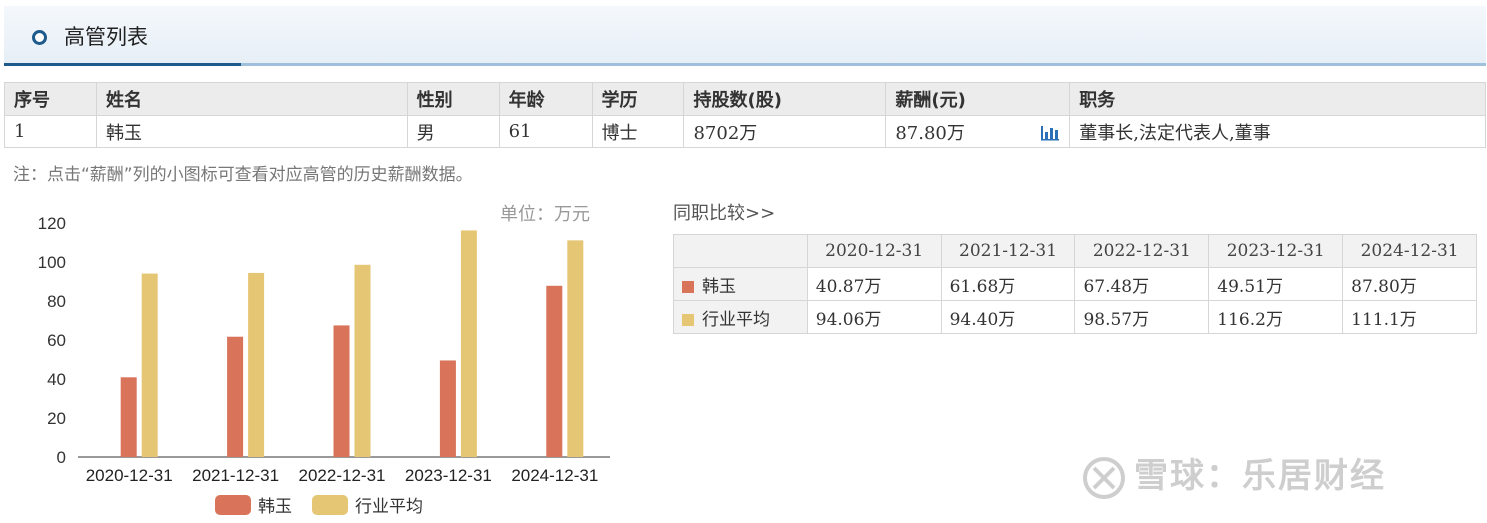 Image resolution: width=1487 pixels, height=523 pixels. What do you see at coordinates (874, 284) in the screenshot?
I see `compare-cell: 40.87万` at bounding box center [874, 284].